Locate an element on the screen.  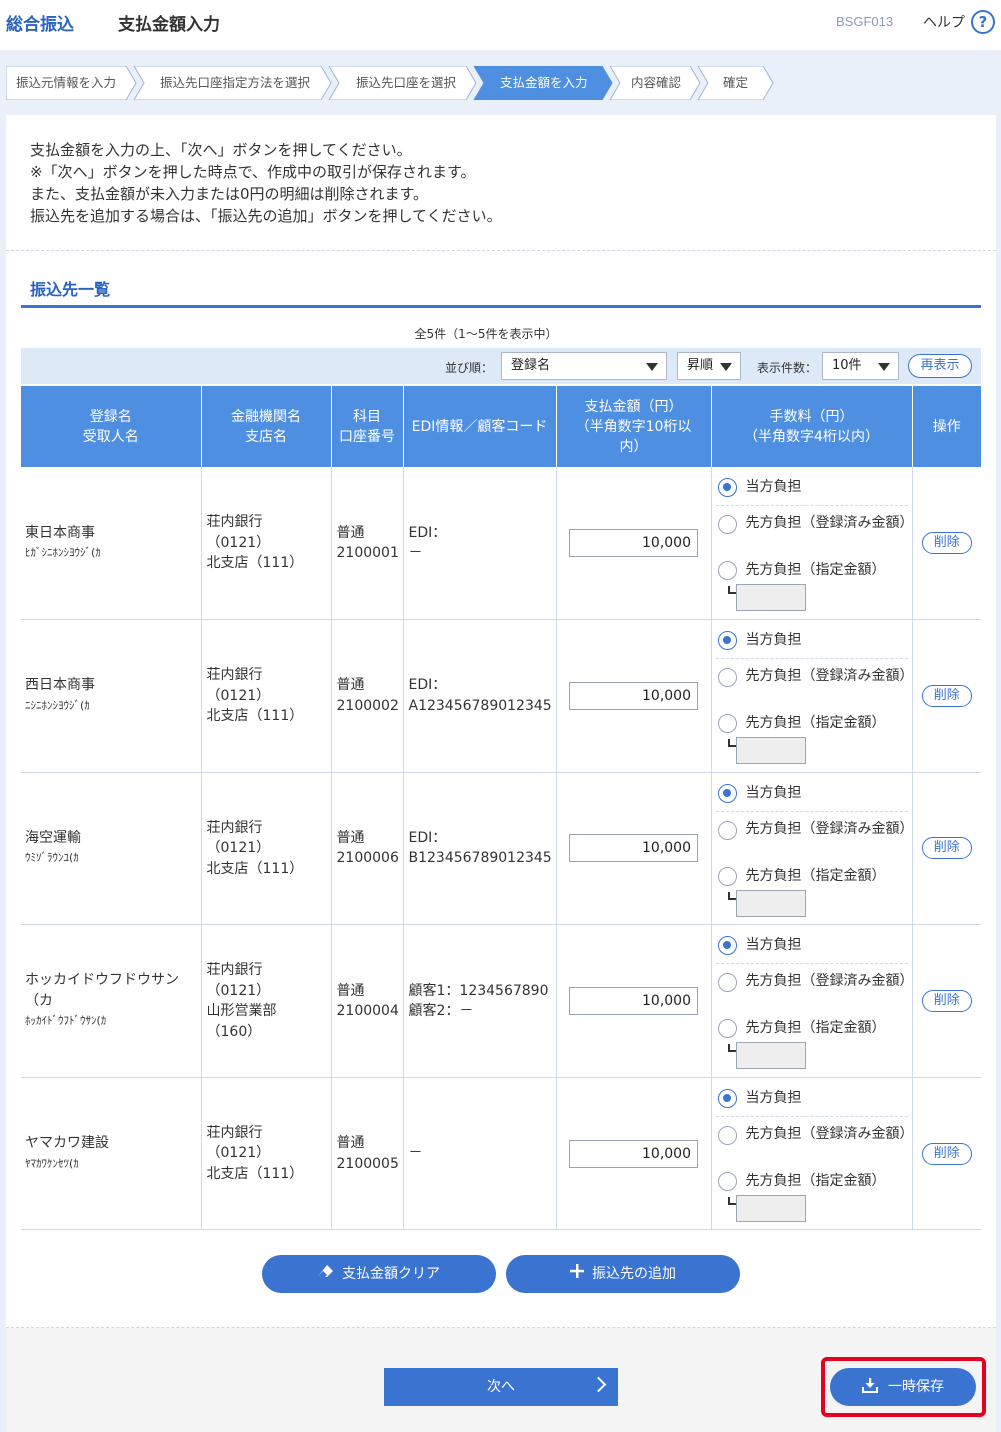
add-payee-label: 振込先の追加 is located at coordinates (634, 1274).